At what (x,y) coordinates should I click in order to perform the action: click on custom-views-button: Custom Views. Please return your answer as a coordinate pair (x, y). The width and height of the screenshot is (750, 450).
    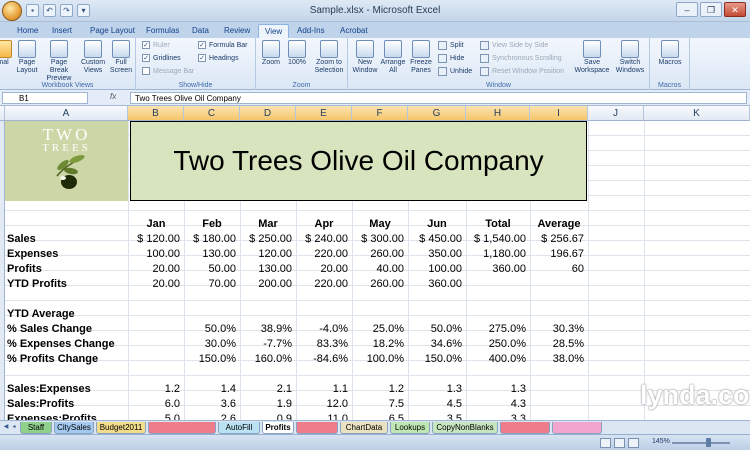
    Looking at the image, I should click on (93, 57).